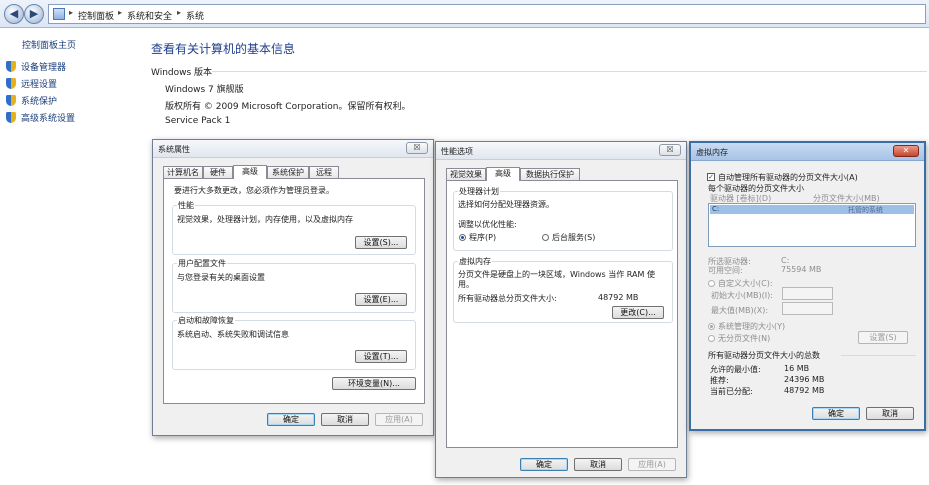  Describe the element at coordinates (712, 152) in the screenshot. I see `dialog-title: 虚拟内存` at that location.